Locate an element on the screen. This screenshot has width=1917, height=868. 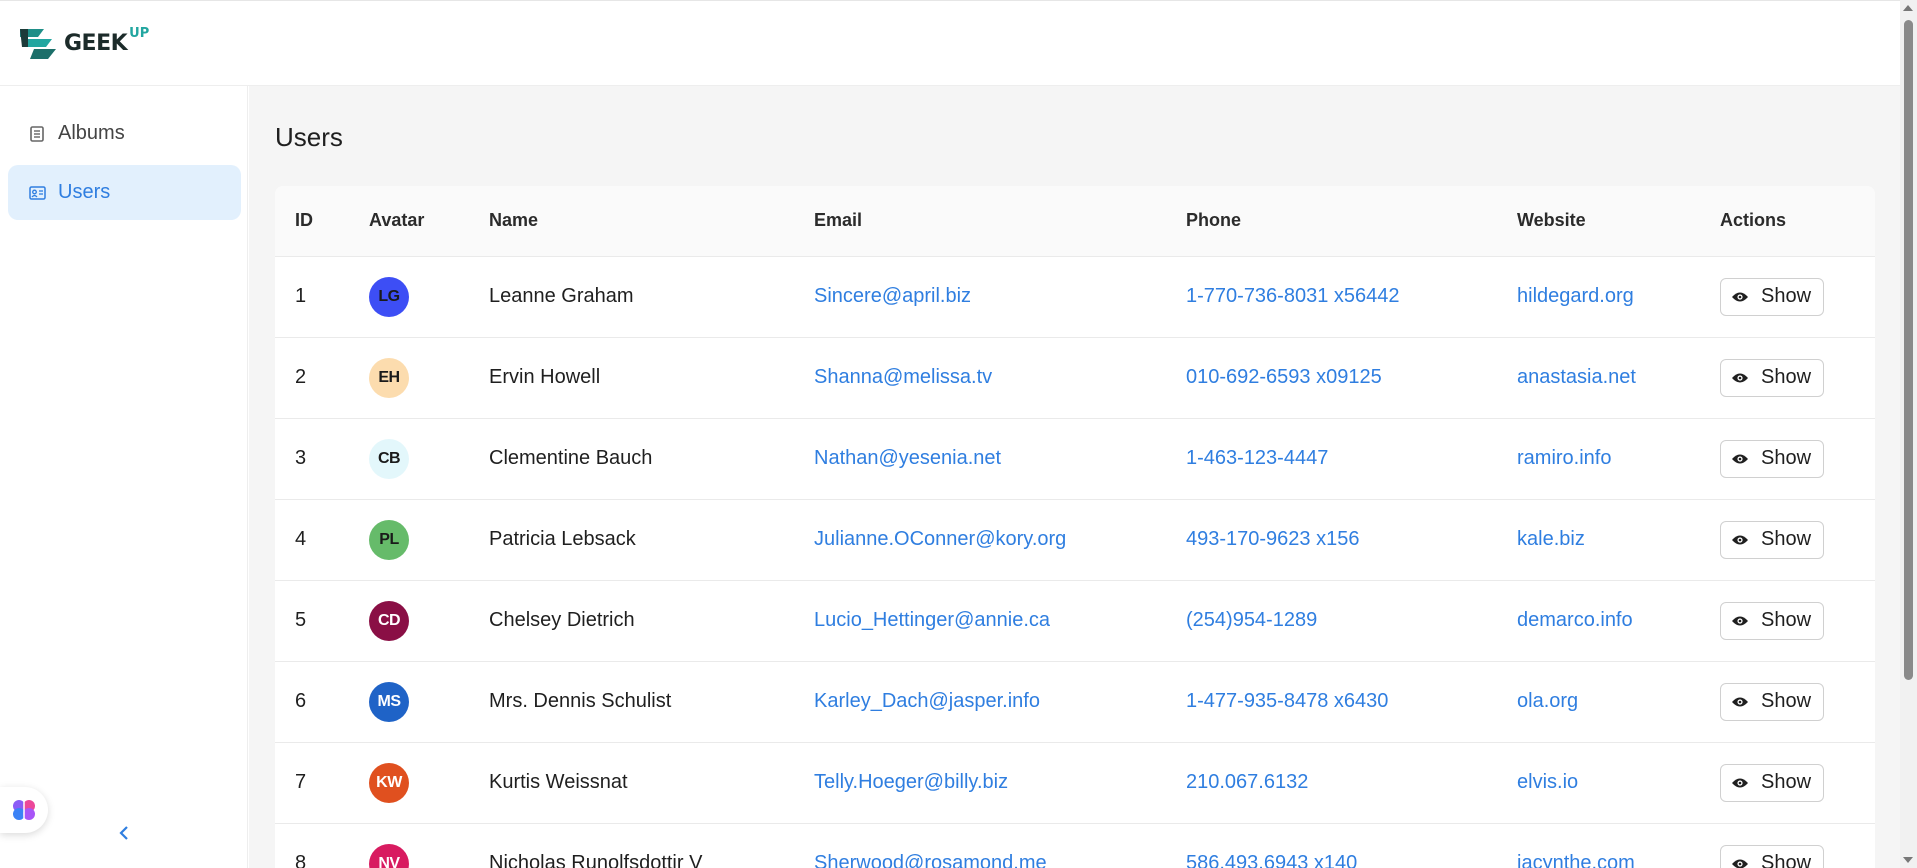
phone-cell: 1-770-736-8031 x56442 is located at coordinates (1331, 297).